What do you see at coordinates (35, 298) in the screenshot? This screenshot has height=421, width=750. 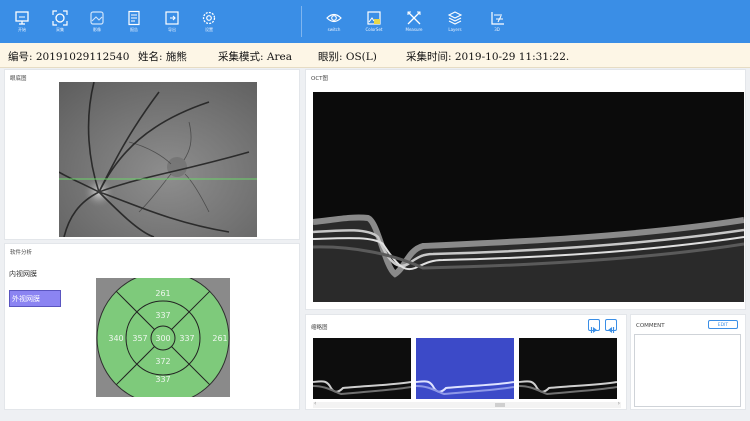 I see `outer-retina-option: 外视网膜` at bounding box center [35, 298].